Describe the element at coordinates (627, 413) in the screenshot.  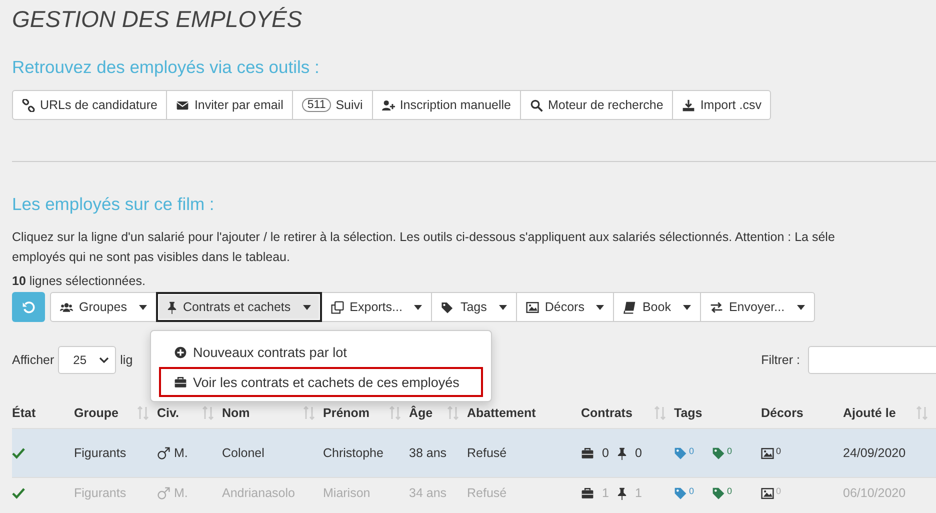
I see `column-header: Contrats` at that location.